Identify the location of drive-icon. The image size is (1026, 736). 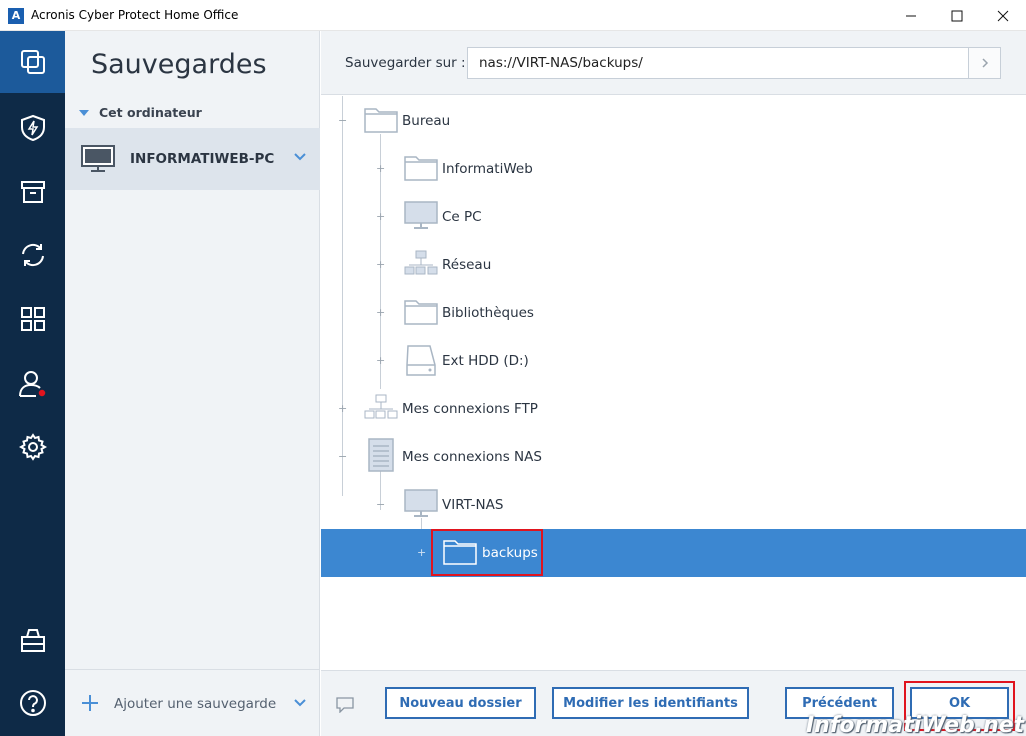
(421, 360).